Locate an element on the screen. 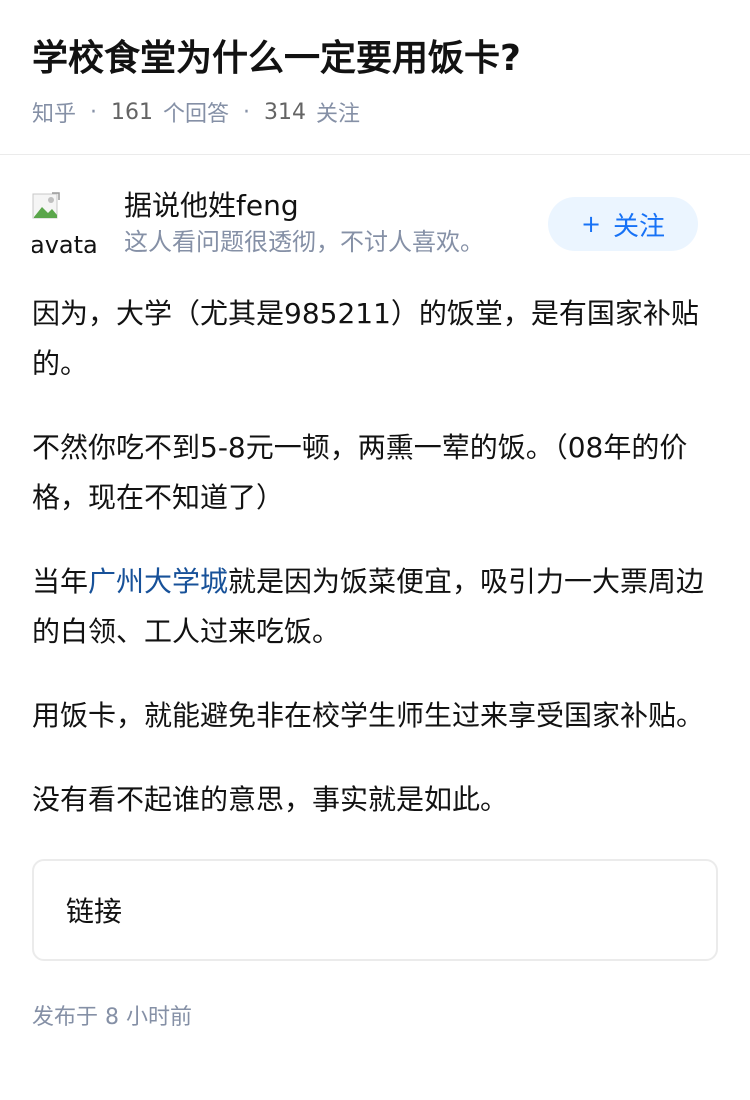 The width and height of the screenshot is (750, 1100). plus-icon: + is located at coordinates (591, 224).